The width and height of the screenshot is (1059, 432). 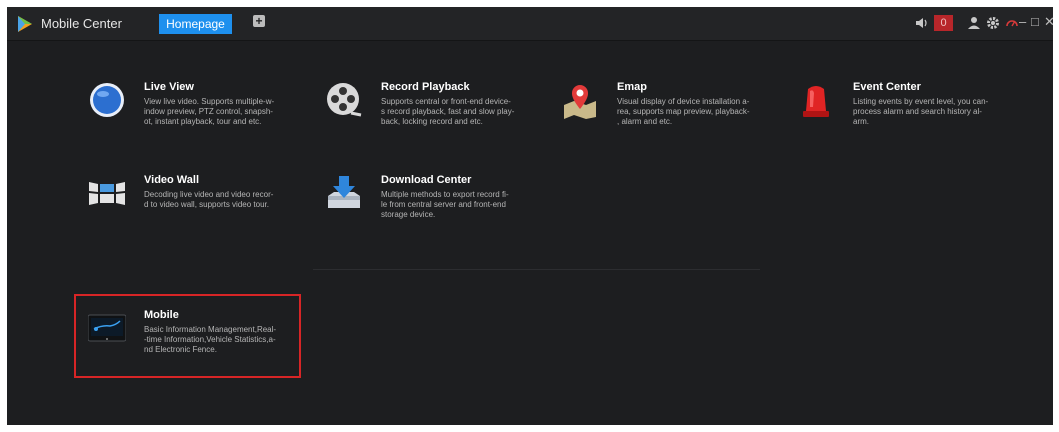 I want to click on map-pin-icon, so click(x=580, y=102).